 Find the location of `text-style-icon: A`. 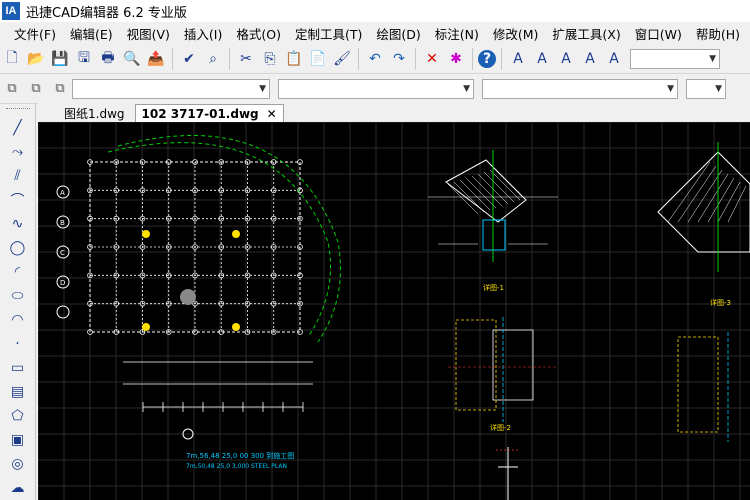

text-style-icon: A is located at coordinates (518, 59).